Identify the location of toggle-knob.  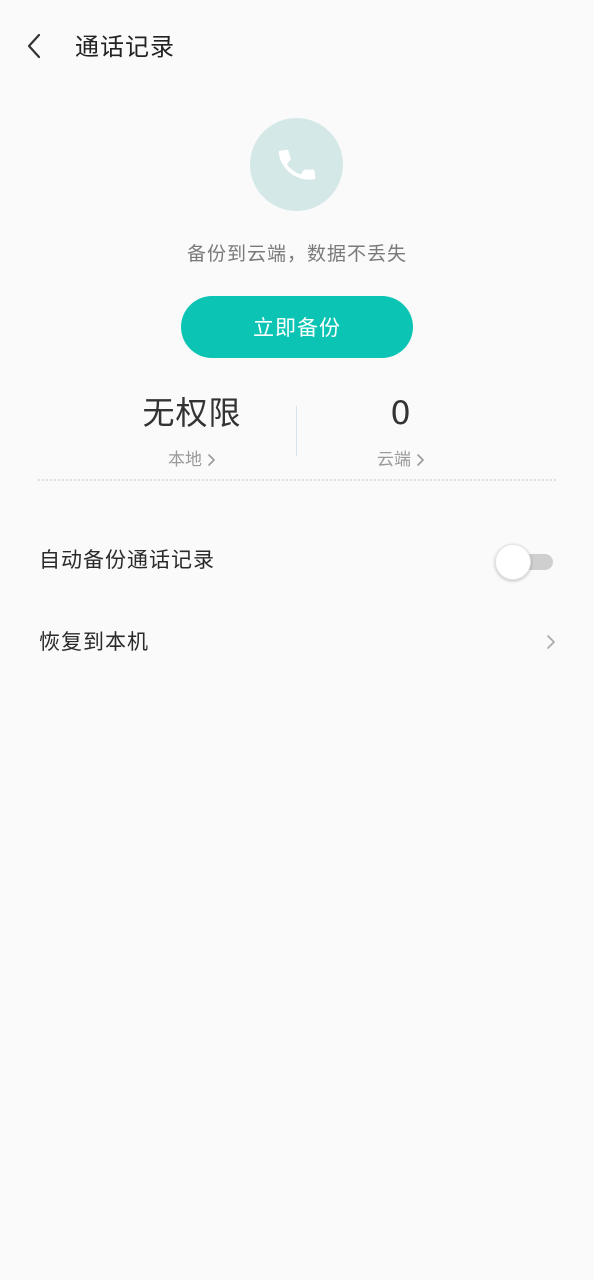
(513, 562).